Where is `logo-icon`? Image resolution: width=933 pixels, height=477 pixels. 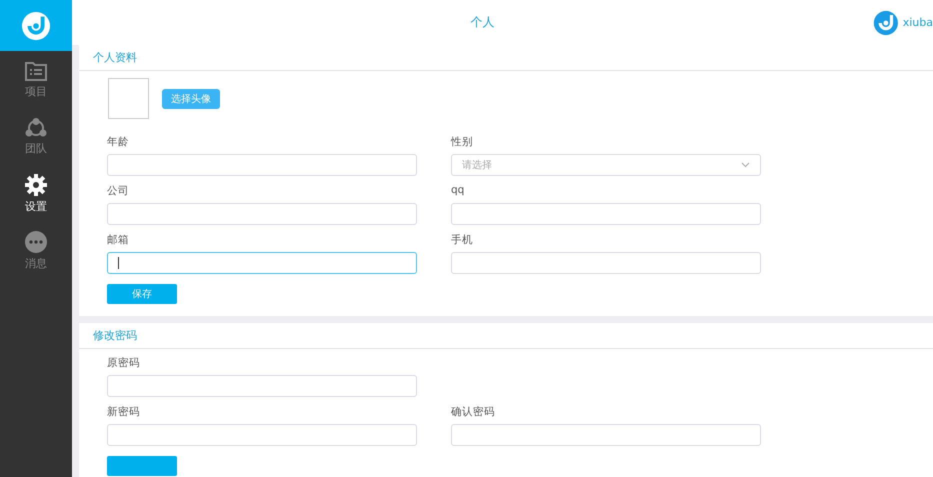
logo-icon is located at coordinates (36, 25).